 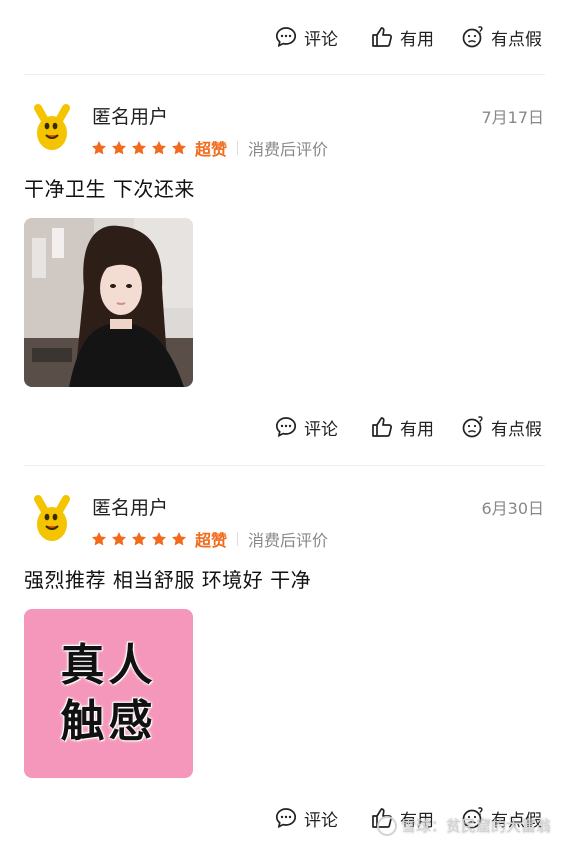 I want to click on review-photo: 真人 触感, so click(x=108, y=693).